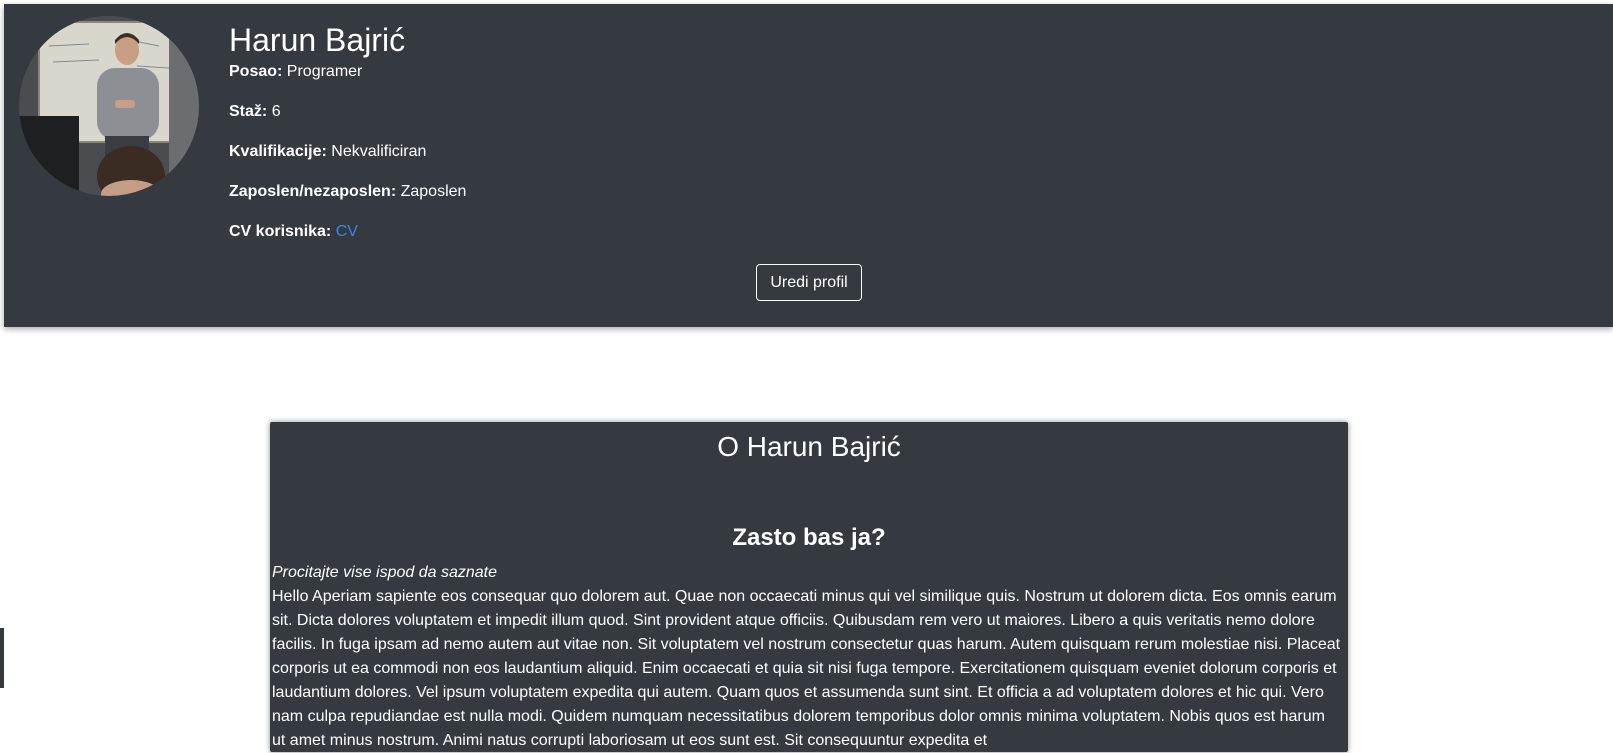 This screenshot has height=753, width=1613. Describe the element at coordinates (347, 202) in the screenshot. I see `employment-row: Zaposlen/nezaposlen: Zaposlen` at that location.